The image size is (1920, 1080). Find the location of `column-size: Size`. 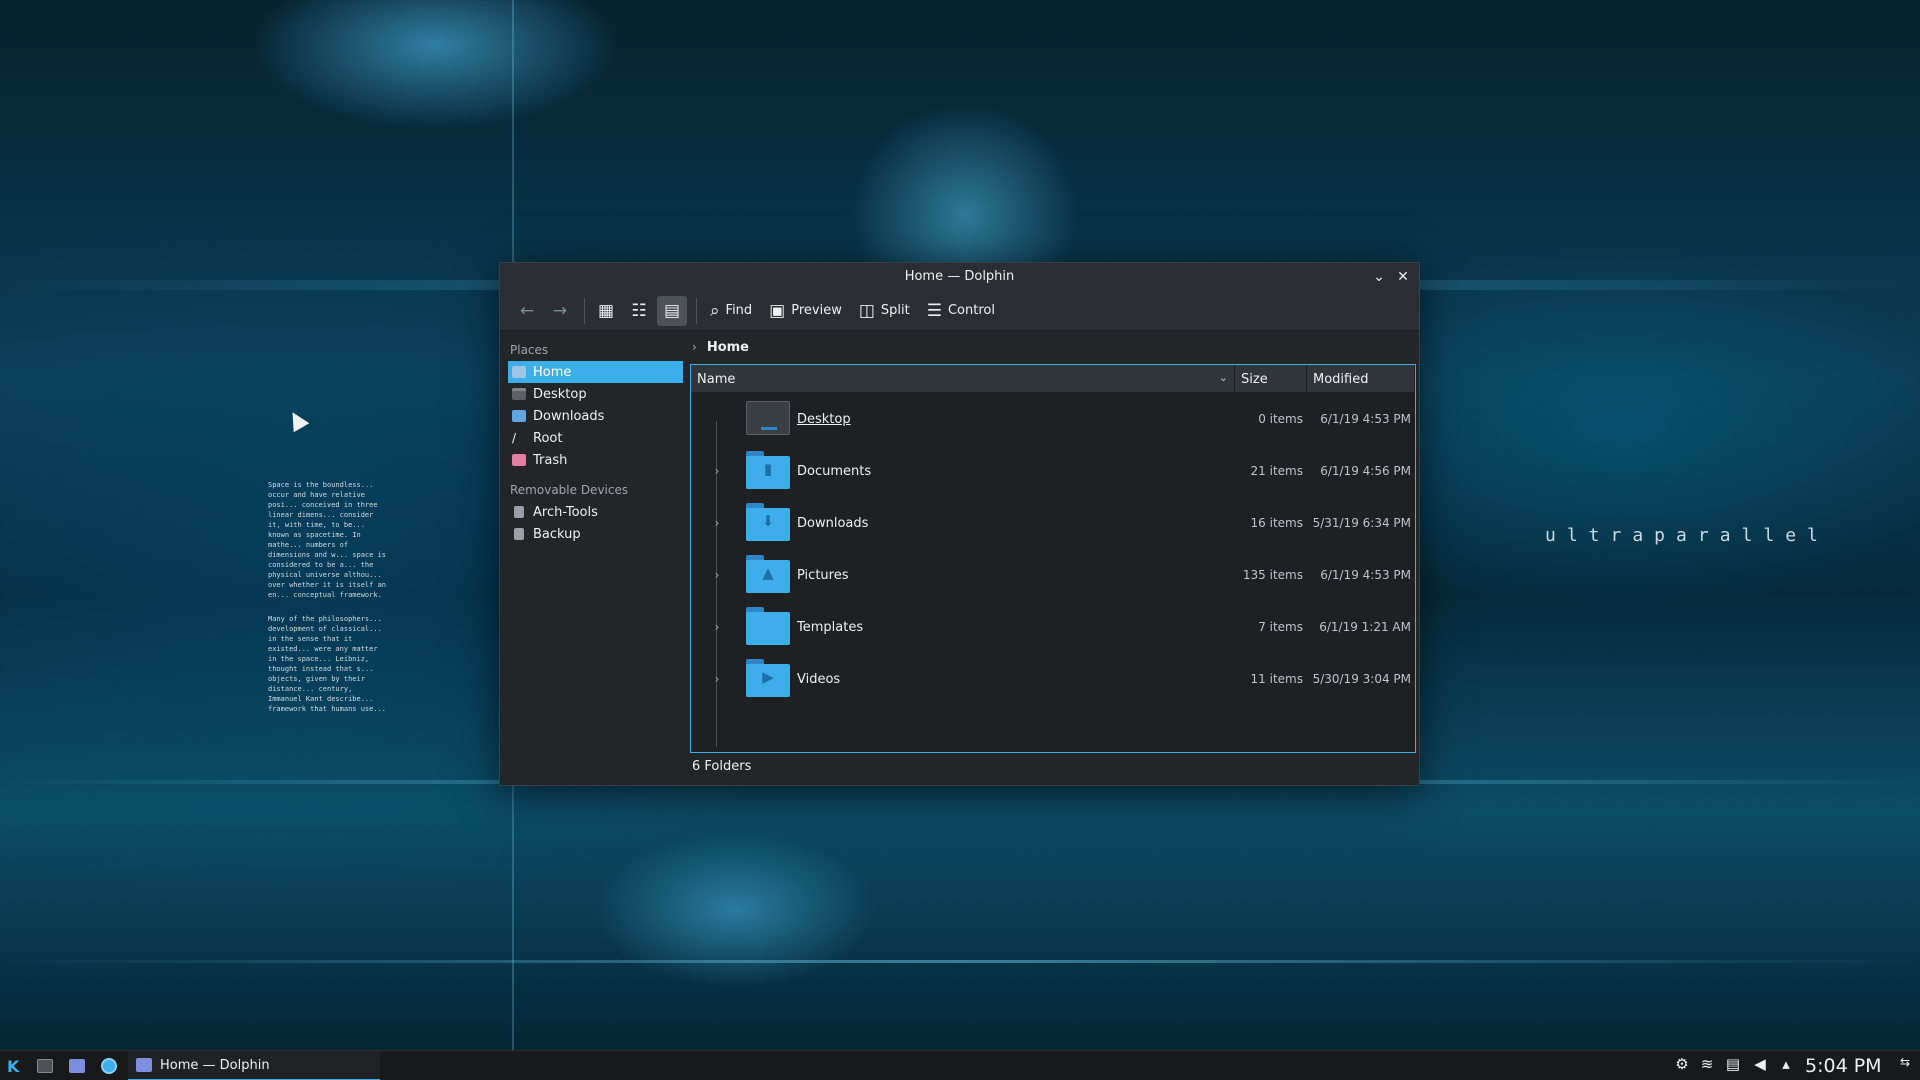

column-size: Size is located at coordinates (1271, 379).